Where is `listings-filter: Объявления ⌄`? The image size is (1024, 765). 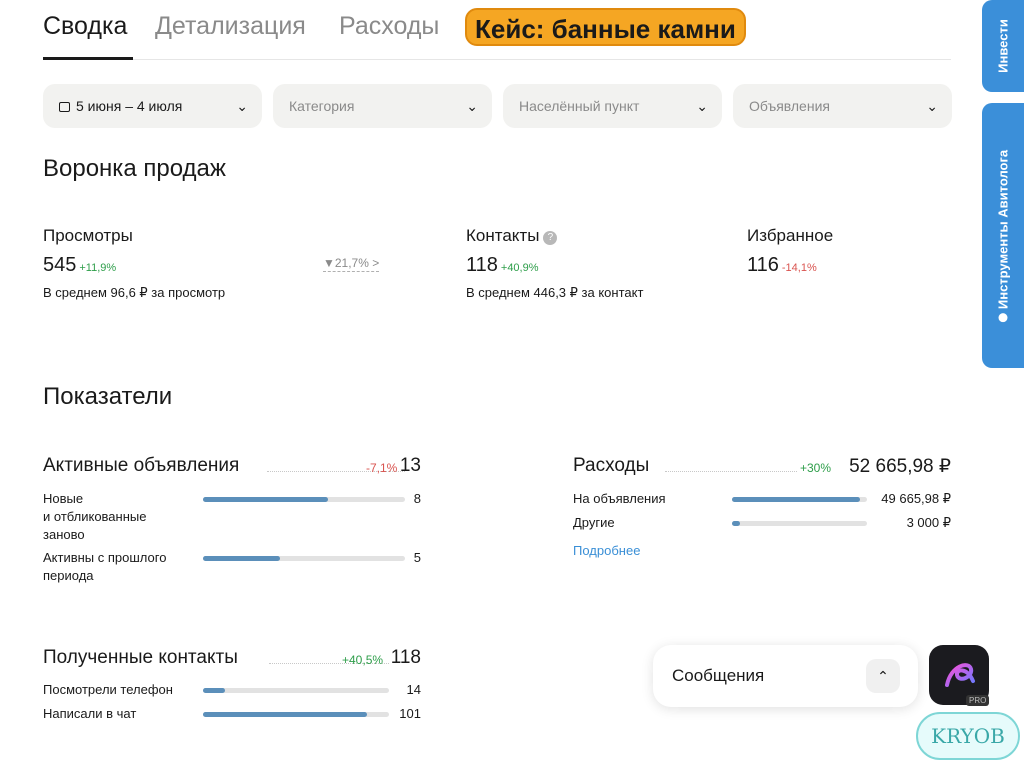 listings-filter: Объявления ⌄ is located at coordinates (842, 106).